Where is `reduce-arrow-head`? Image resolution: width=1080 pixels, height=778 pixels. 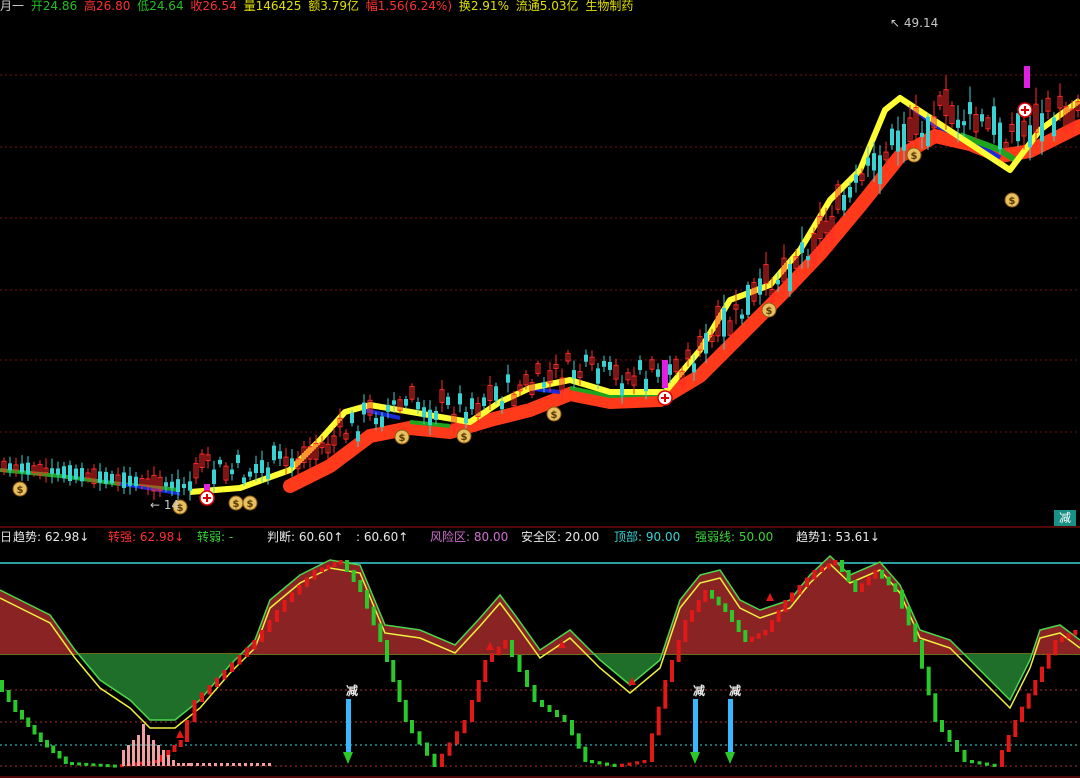 reduce-arrow-head is located at coordinates (730, 758).